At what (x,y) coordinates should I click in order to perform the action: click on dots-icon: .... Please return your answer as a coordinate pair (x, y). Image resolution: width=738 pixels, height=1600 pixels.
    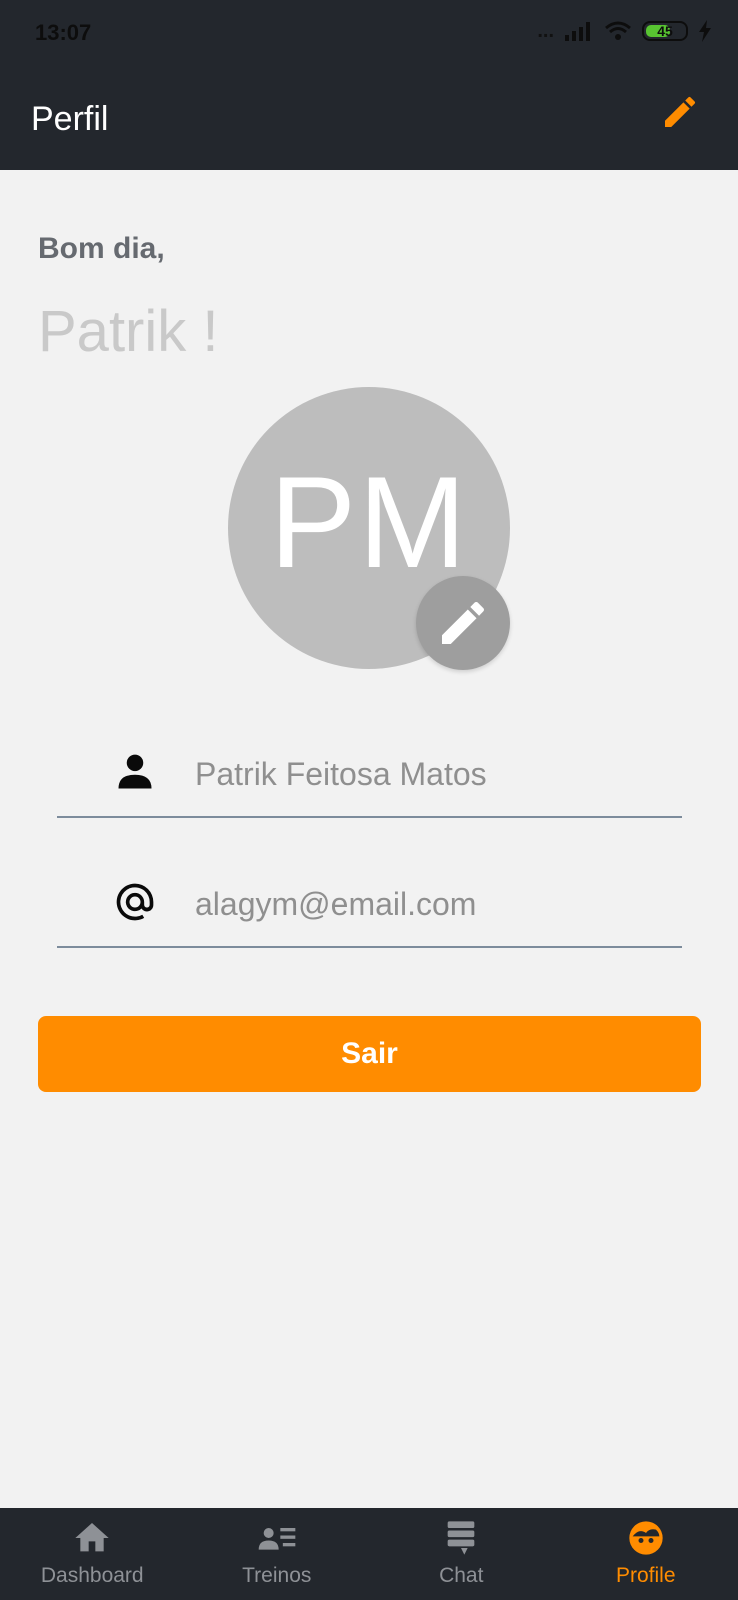
    Looking at the image, I should click on (545, 31).